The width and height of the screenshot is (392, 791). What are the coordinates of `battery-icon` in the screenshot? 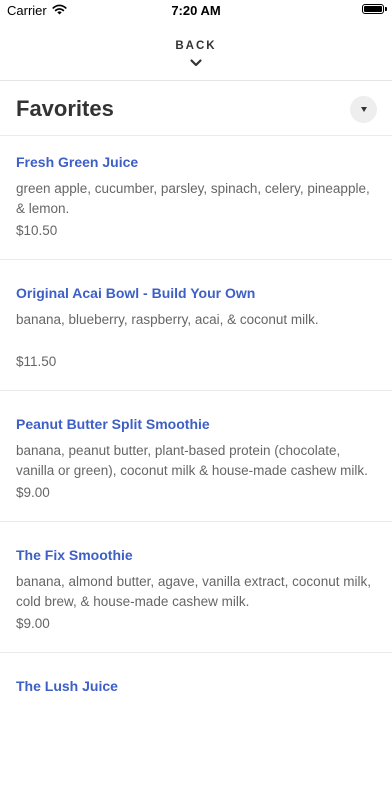 It's located at (374, 9).